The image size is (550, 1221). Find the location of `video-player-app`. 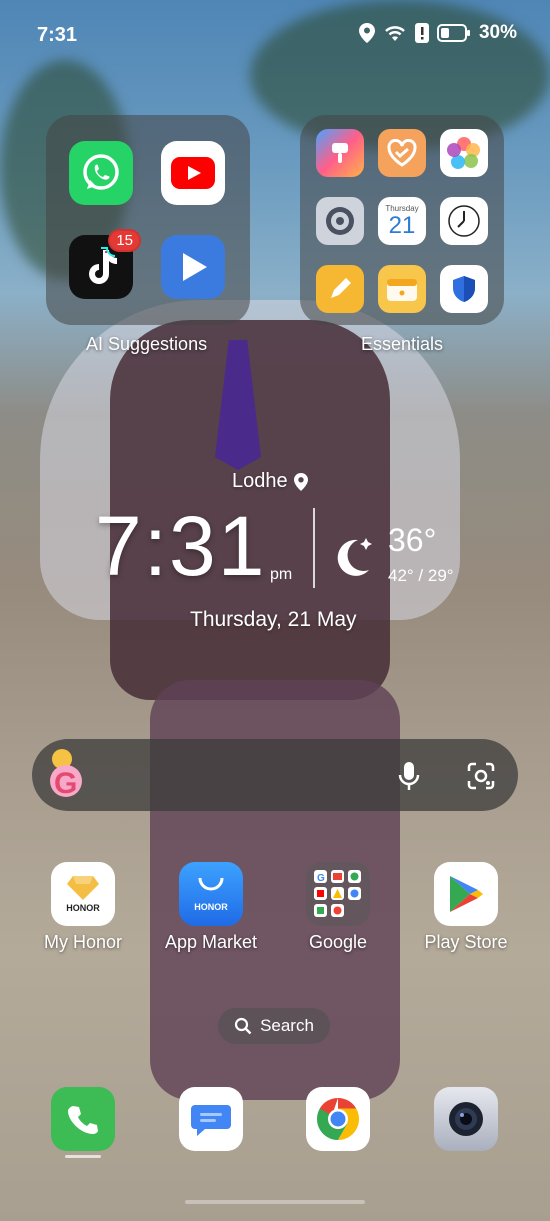

video-player-app is located at coordinates (193, 267).